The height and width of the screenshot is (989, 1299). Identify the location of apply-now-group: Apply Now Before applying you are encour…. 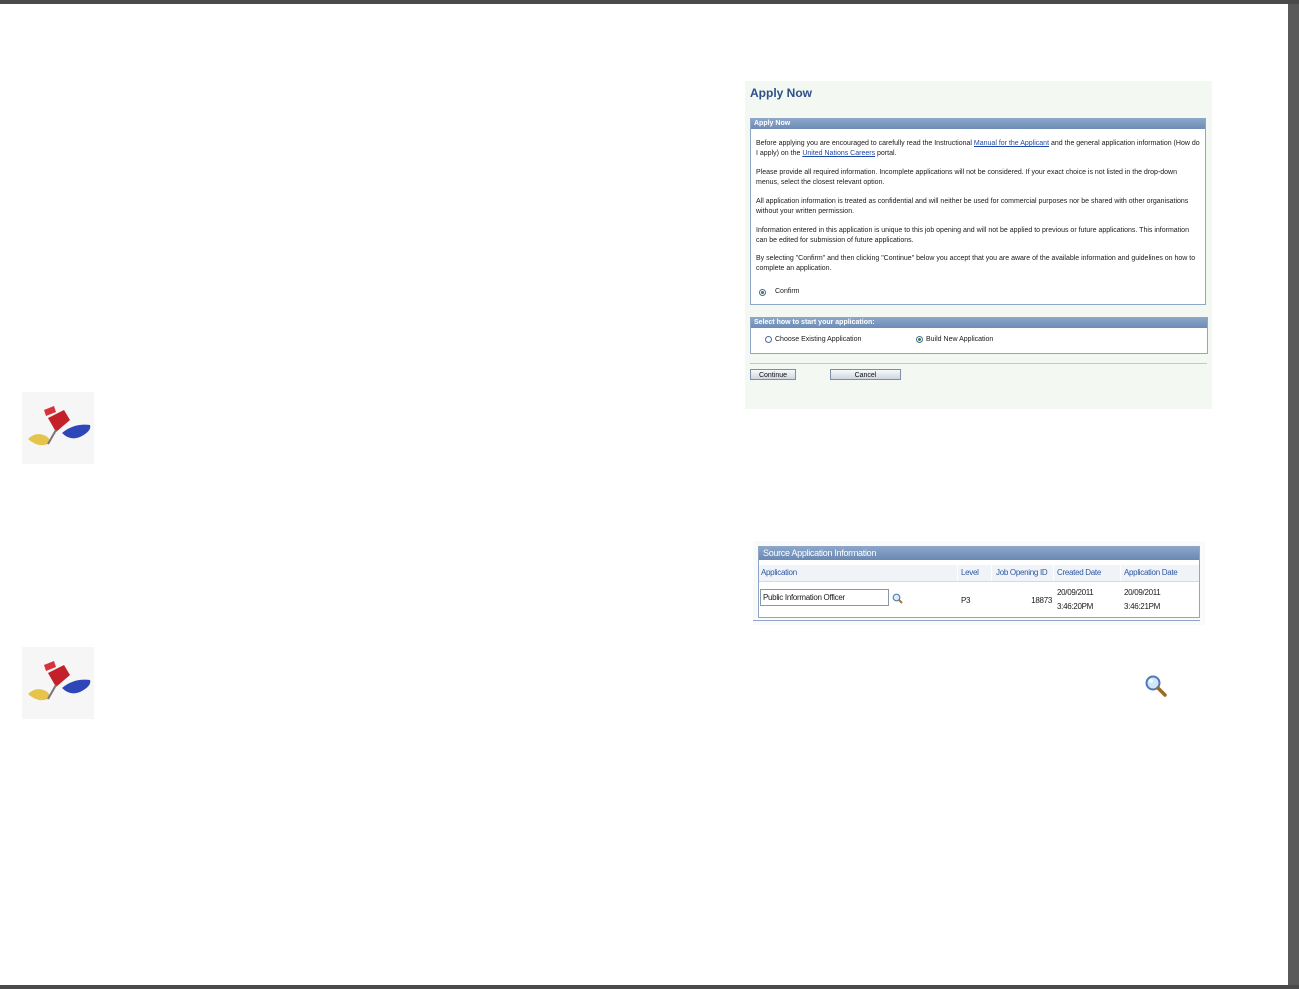
(978, 211).